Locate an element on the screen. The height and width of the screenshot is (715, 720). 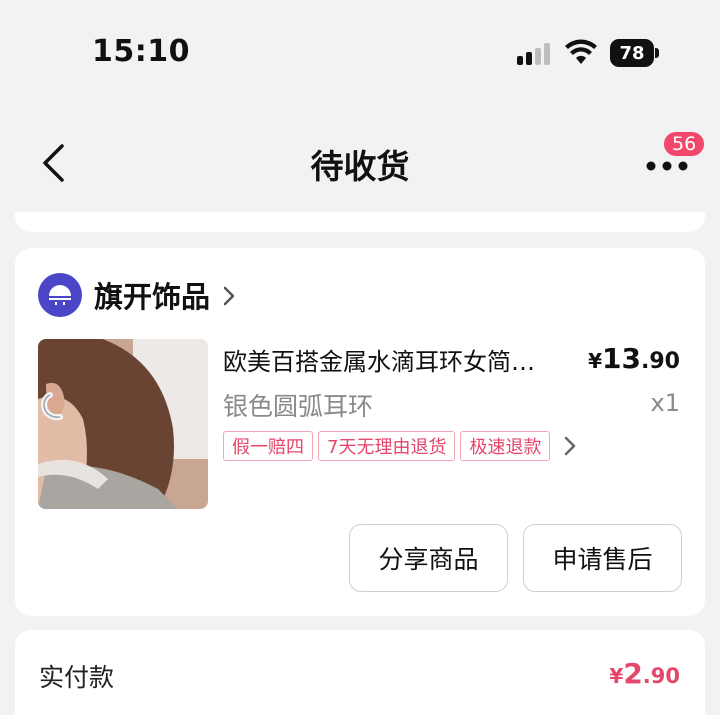
shop-logo-icon is located at coordinates (60, 295).